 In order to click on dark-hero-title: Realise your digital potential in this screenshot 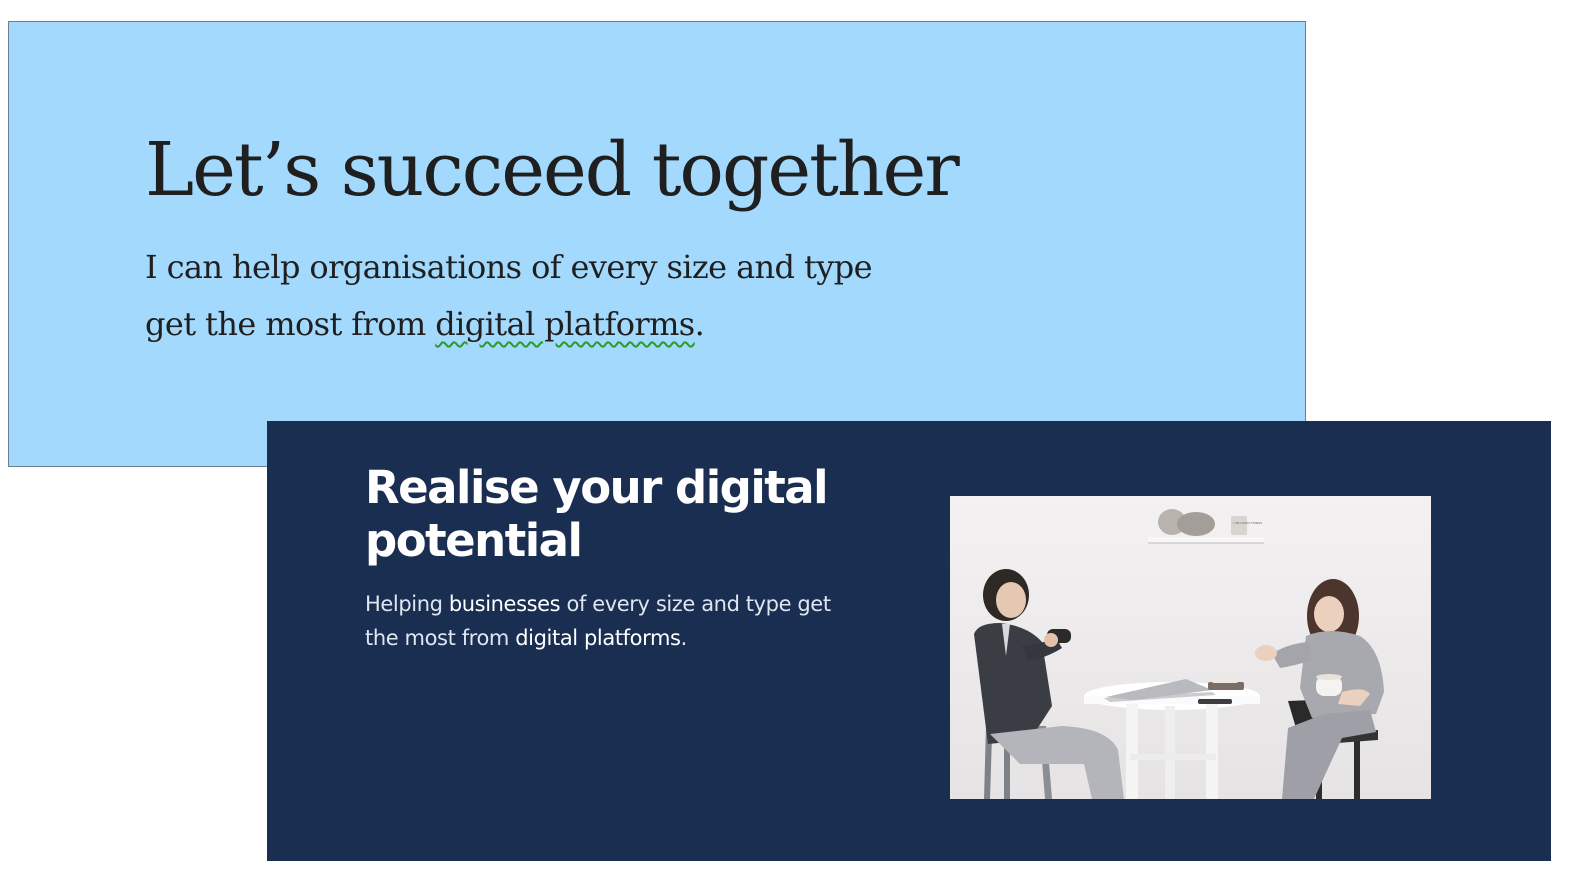, I will do `click(597, 514)`.